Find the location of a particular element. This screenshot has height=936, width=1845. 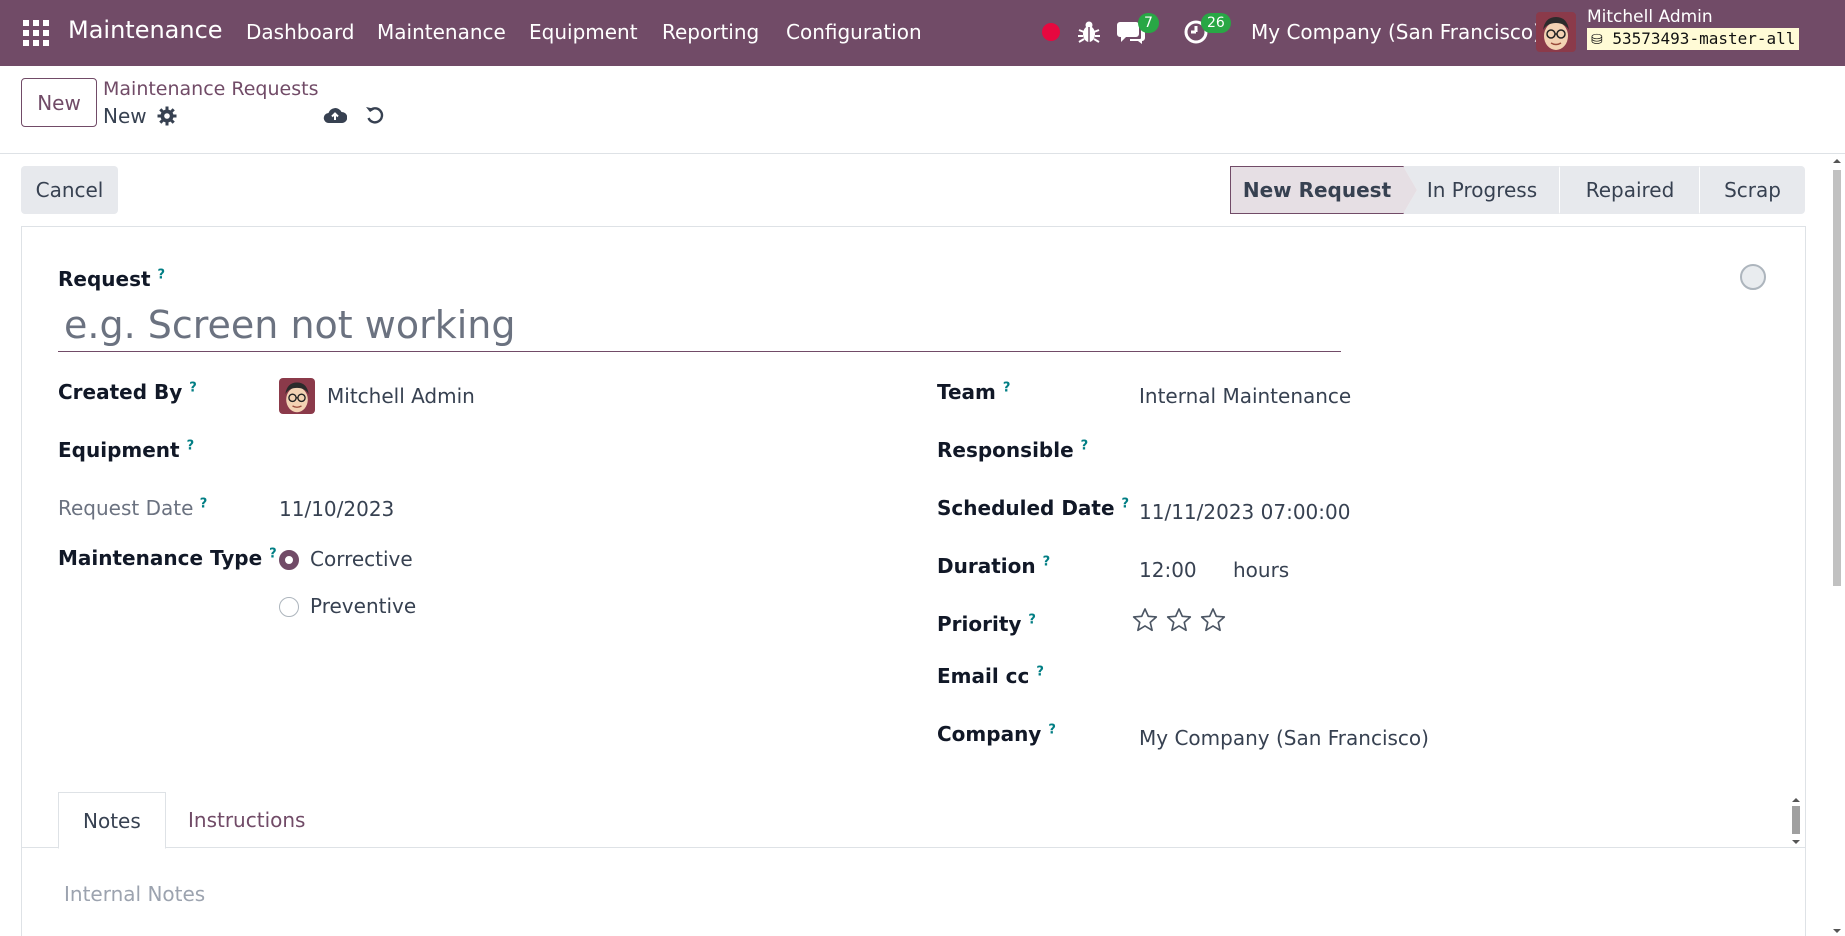

team-label: Team ? is located at coordinates (974, 392).